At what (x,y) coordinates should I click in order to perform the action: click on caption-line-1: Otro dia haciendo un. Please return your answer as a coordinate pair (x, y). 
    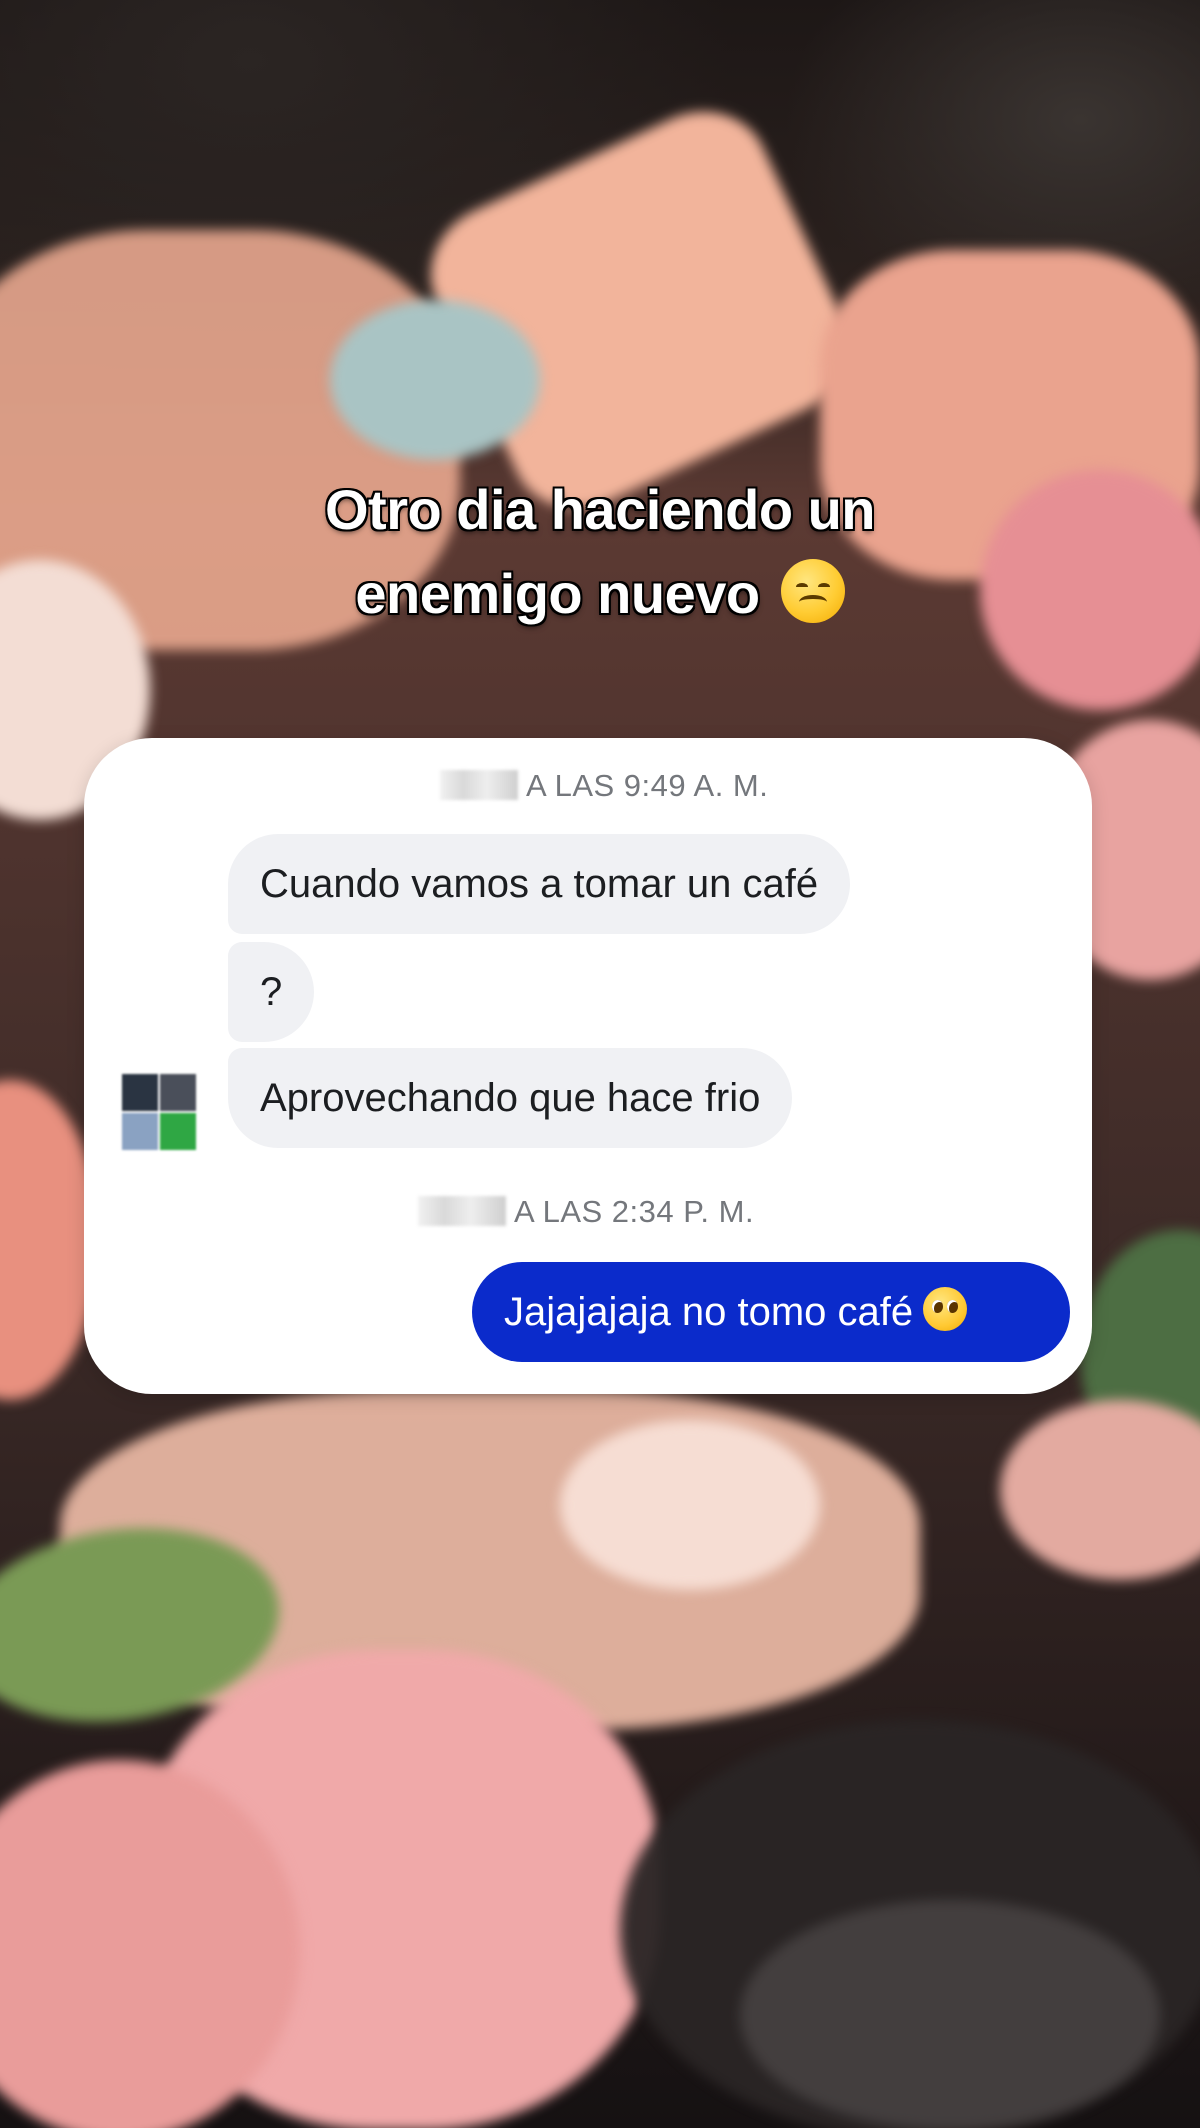
    Looking at the image, I should click on (600, 509).